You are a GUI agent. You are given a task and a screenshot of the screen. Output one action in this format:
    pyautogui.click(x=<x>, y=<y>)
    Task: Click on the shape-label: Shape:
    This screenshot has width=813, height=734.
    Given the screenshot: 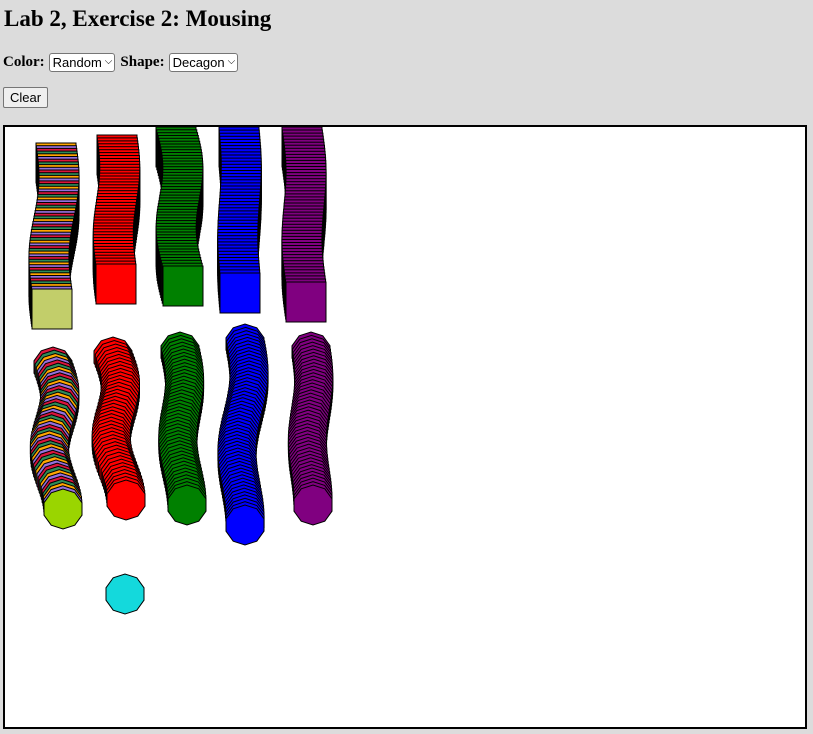 What is the action you would take?
    pyautogui.click(x=142, y=61)
    